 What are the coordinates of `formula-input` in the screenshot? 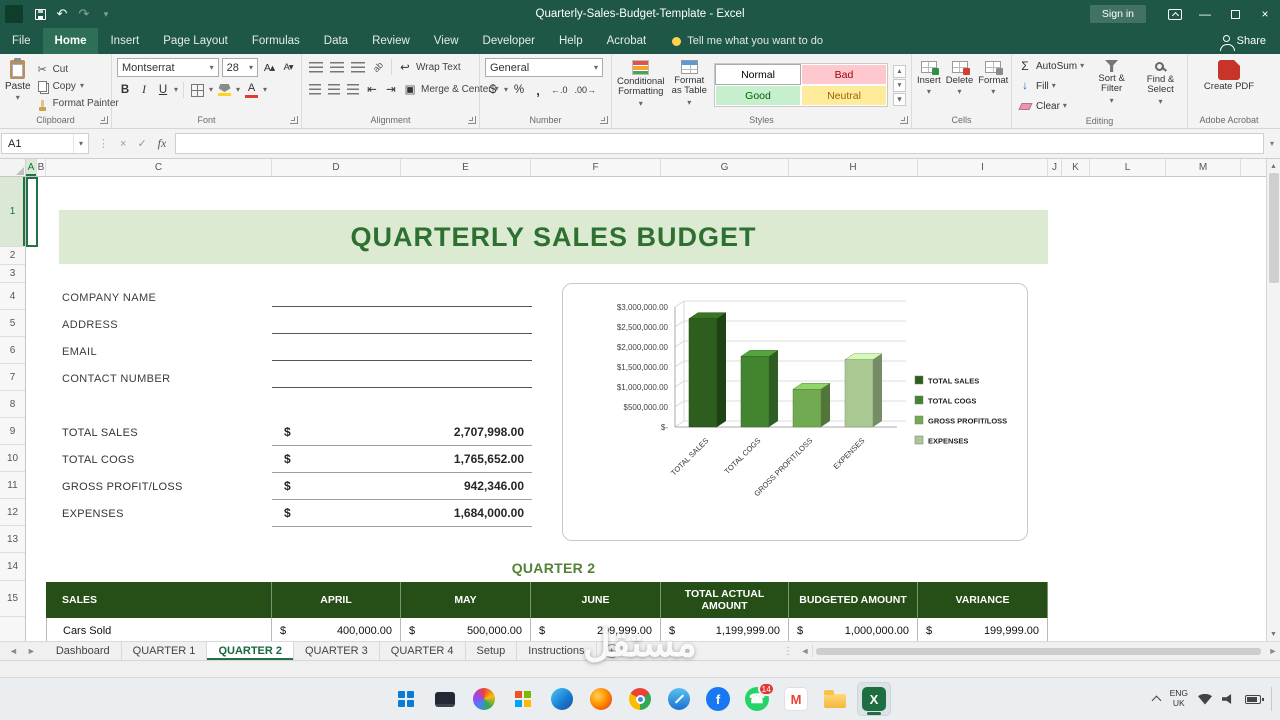 It's located at (719, 143).